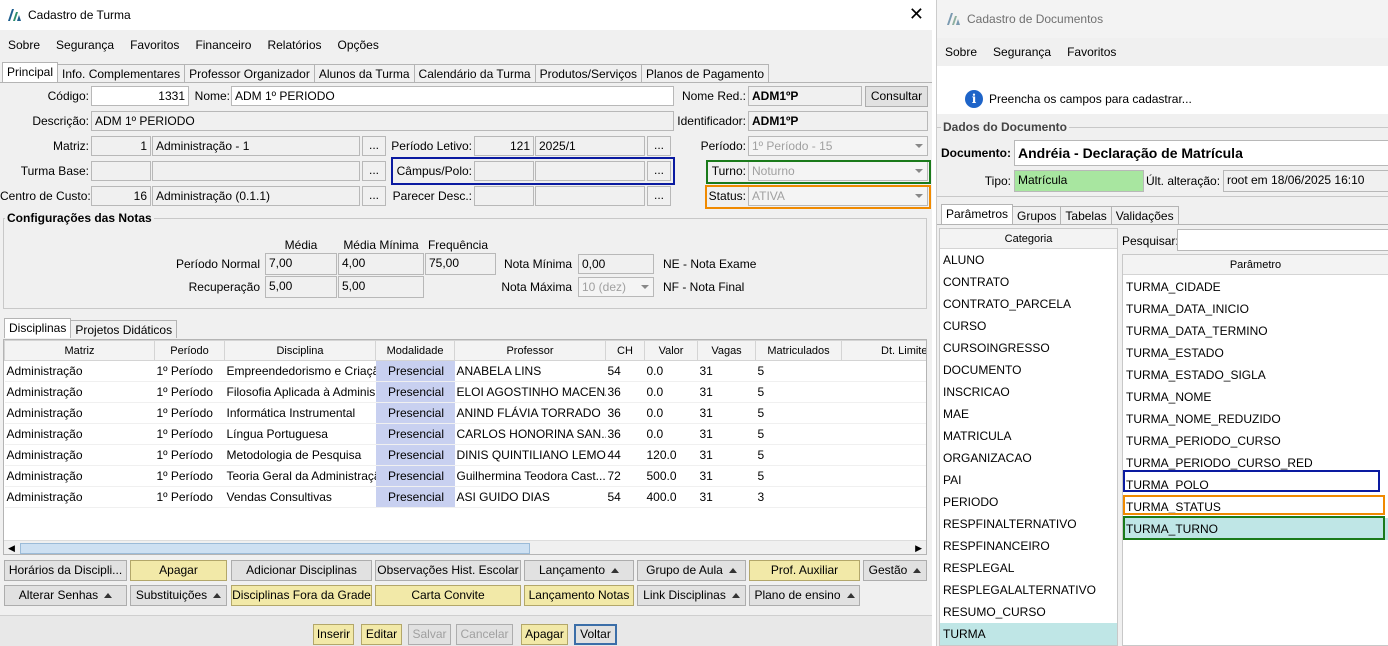 This screenshot has height=646, width=1388. I want to click on parametro-item: TURMA_ESTADO_SIGLA, so click(1255, 375).